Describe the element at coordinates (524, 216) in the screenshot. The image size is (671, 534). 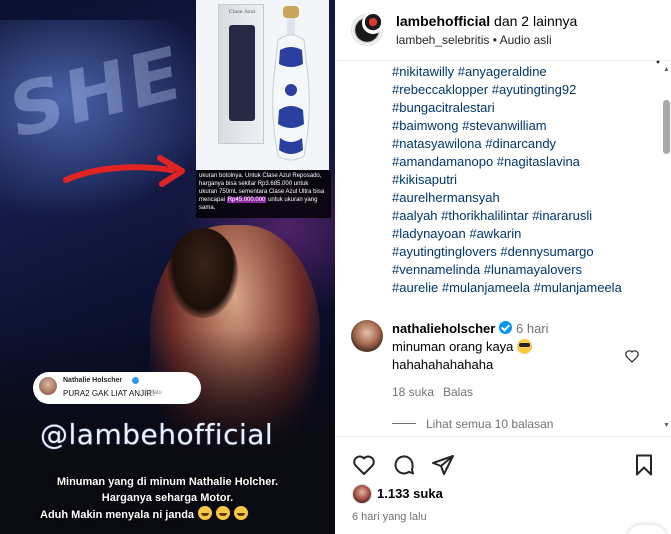
I see `hashtag-line: #aalyah #thorikhalilintar #inararusli` at that location.